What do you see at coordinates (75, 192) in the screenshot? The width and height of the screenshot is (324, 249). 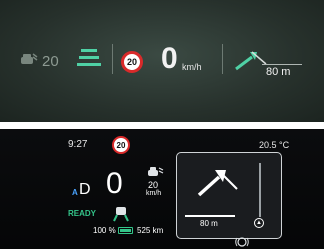 I see `gear-auto-label: A` at bounding box center [75, 192].